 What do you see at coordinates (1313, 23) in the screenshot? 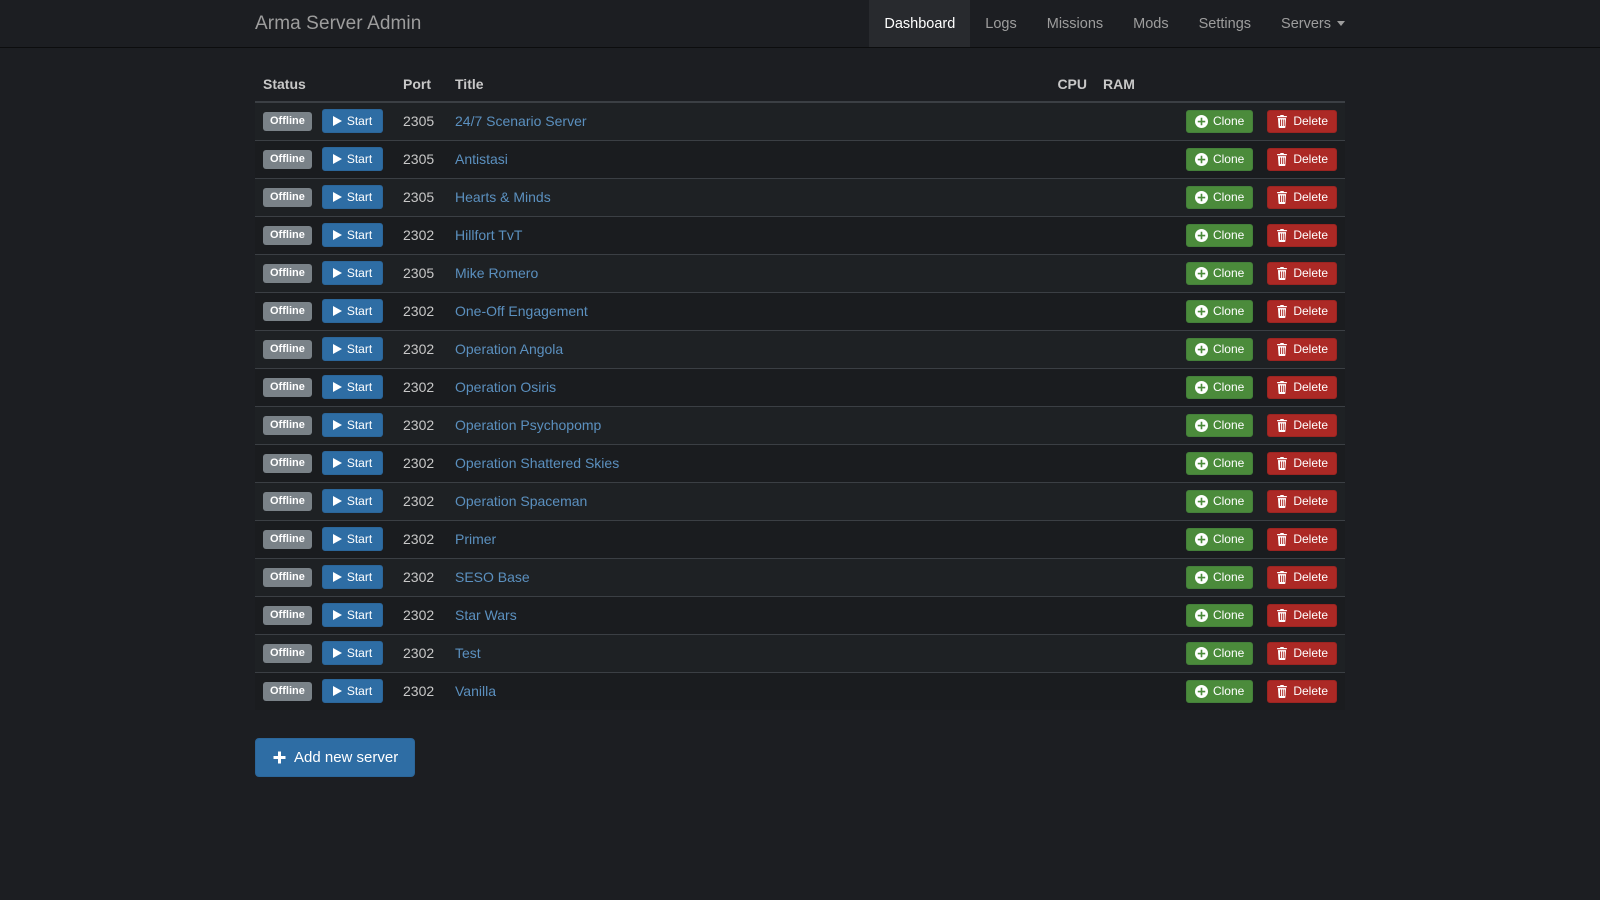
I see `nav-item-servers: Servers` at bounding box center [1313, 23].